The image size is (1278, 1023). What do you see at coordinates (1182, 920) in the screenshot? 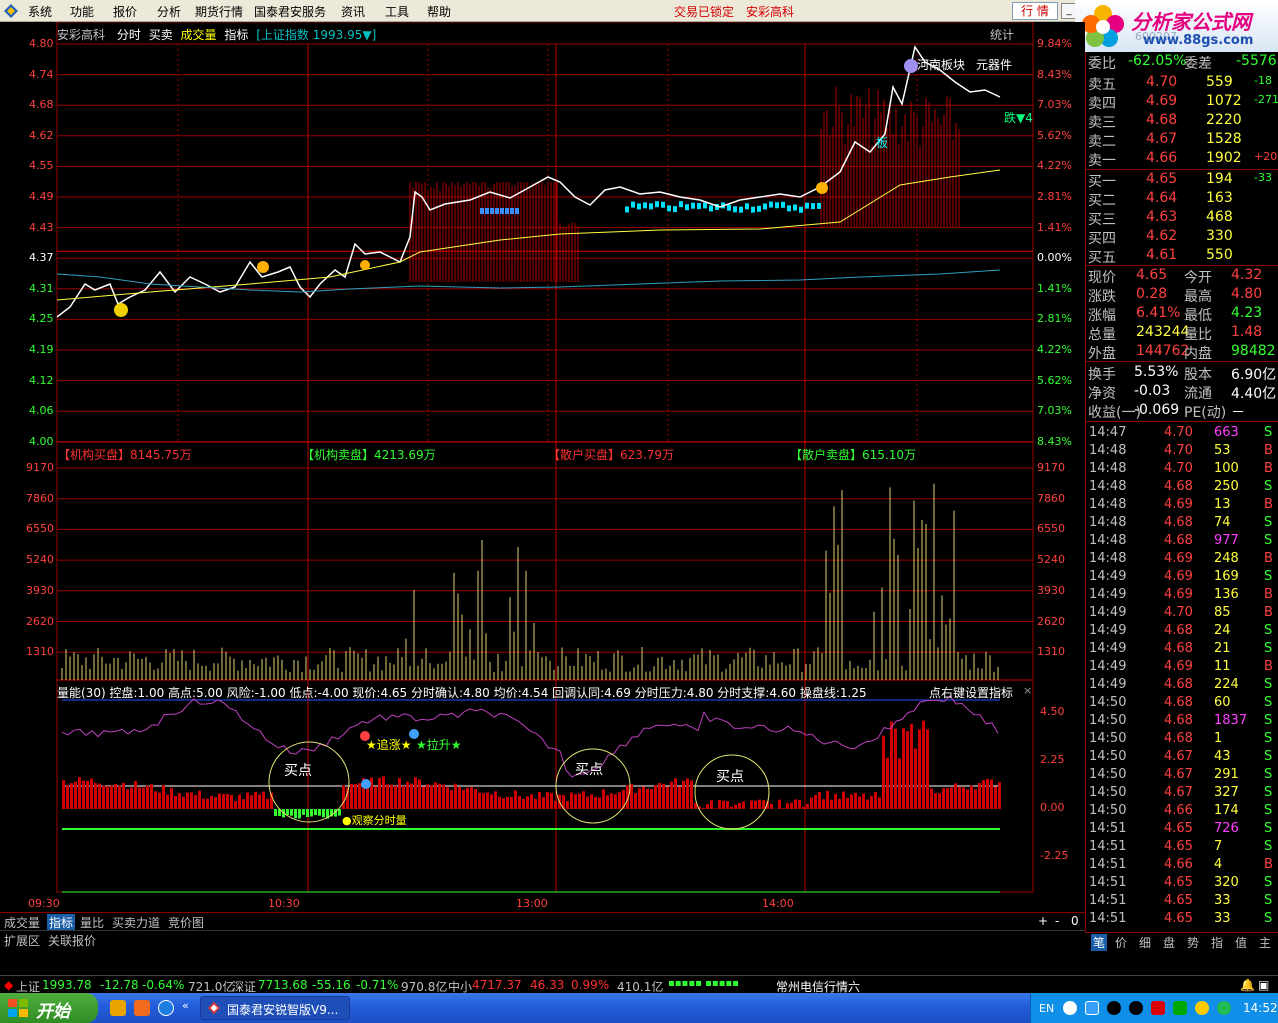
I see `tick-row: 14:51 4.65 33 S` at bounding box center [1182, 920].